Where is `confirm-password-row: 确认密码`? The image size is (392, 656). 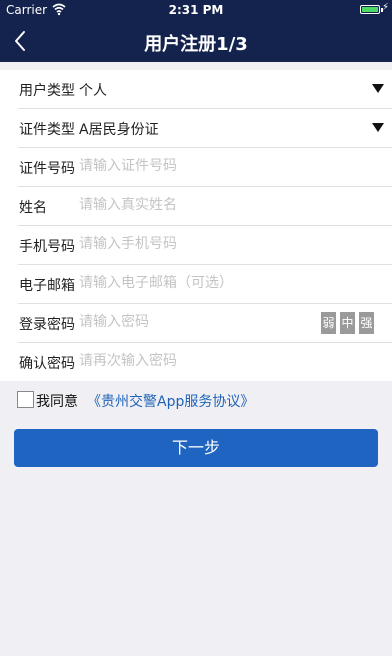 confirm-password-row: 确认密码 is located at coordinates (205, 362).